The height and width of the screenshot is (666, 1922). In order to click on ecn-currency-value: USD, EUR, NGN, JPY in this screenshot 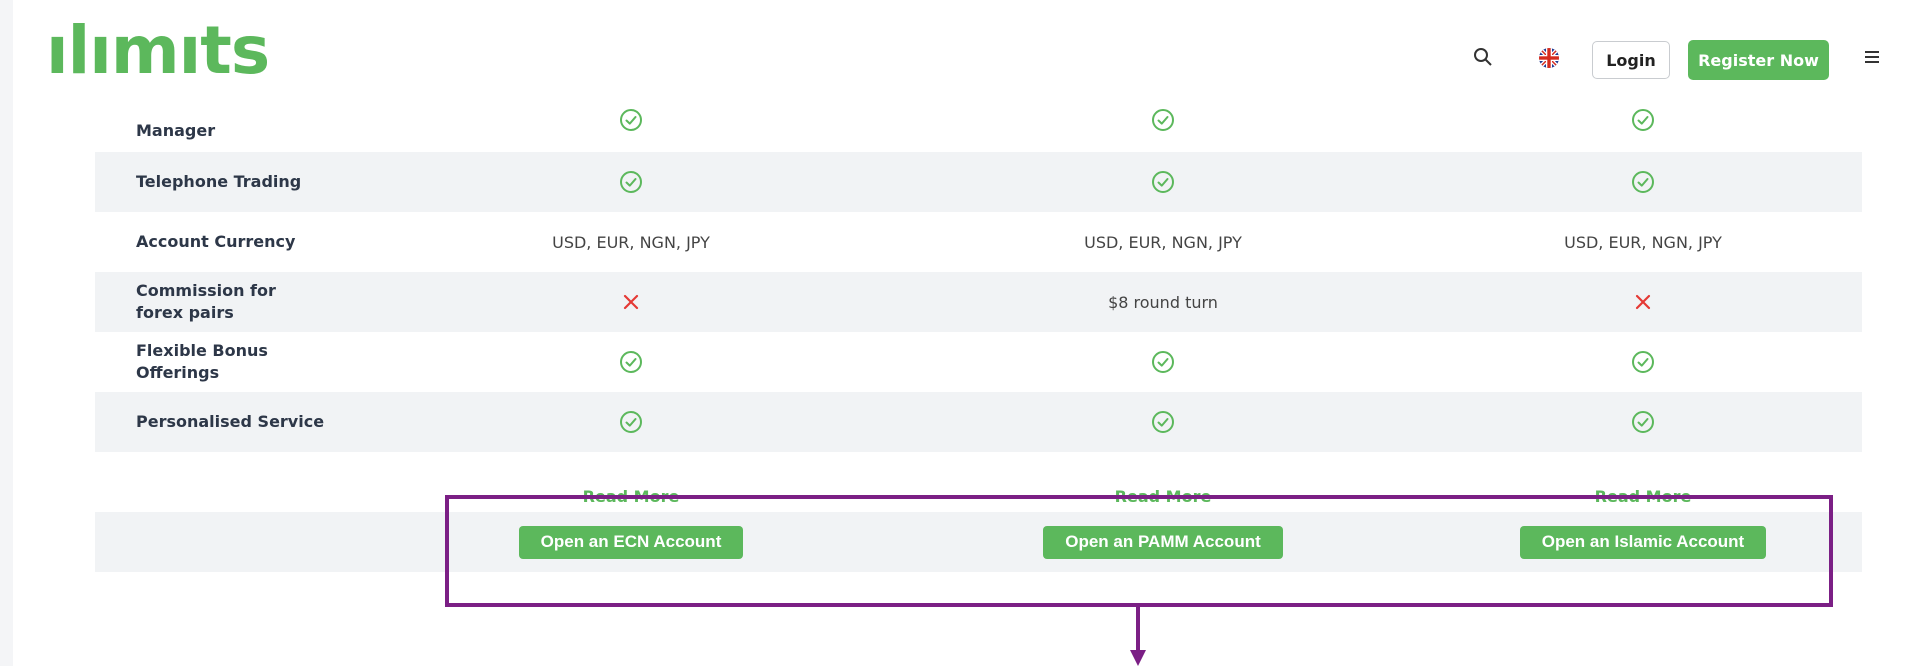, I will do `click(631, 242)`.